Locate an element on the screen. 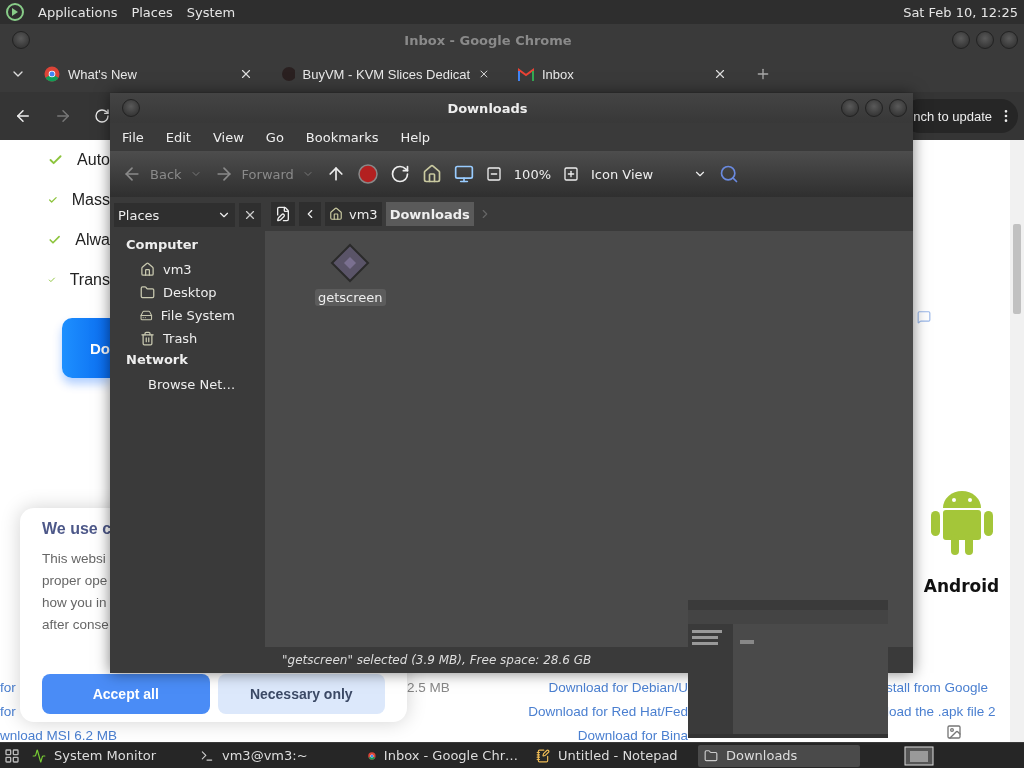  view-selector: Icon View is located at coordinates (649, 174).